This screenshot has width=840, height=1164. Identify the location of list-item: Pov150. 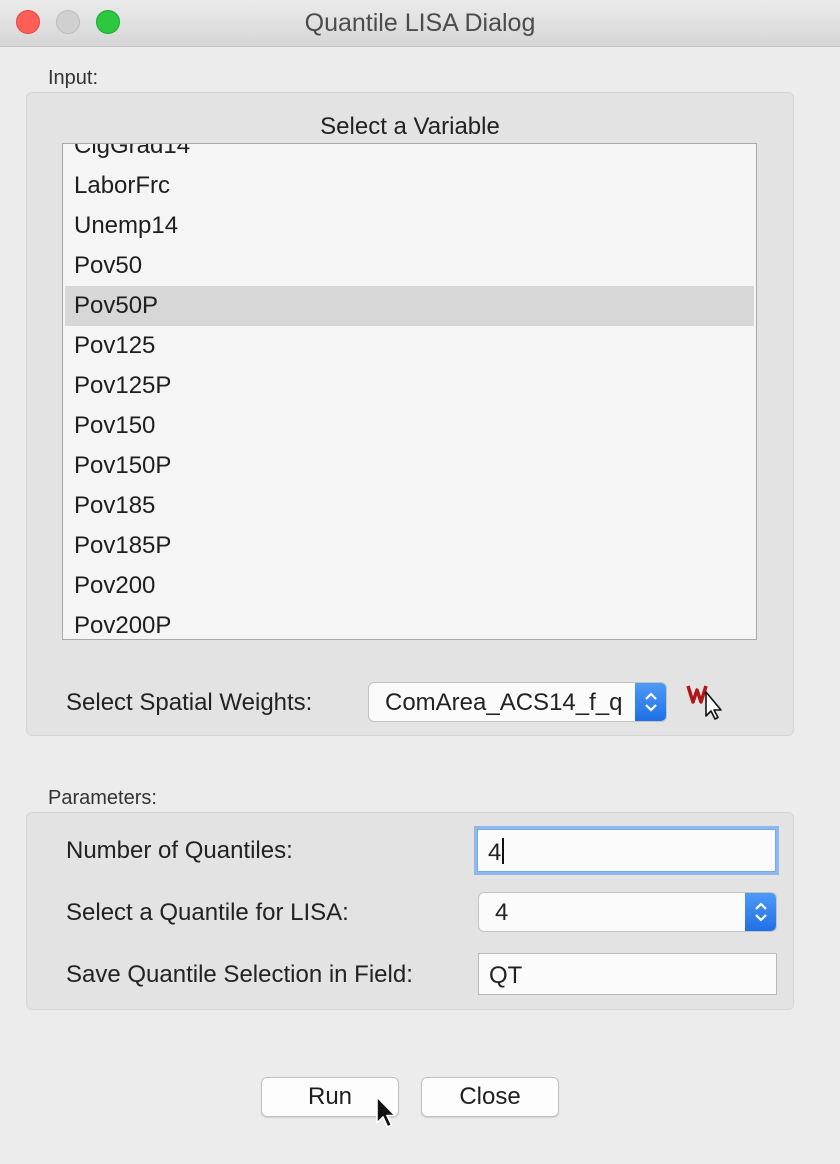
(409, 426).